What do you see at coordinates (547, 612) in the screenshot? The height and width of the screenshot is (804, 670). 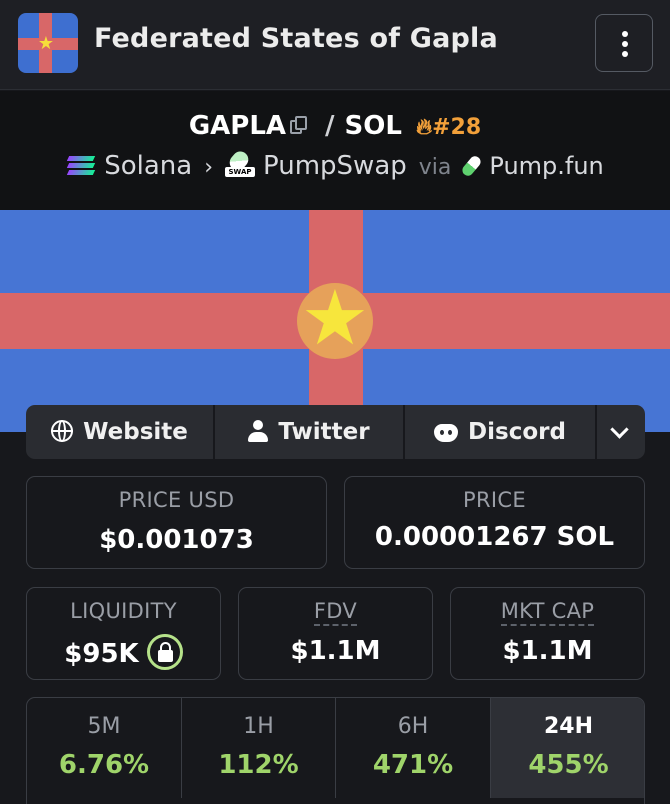 I see `mktcap-label: MKT CAP` at bounding box center [547, 612].